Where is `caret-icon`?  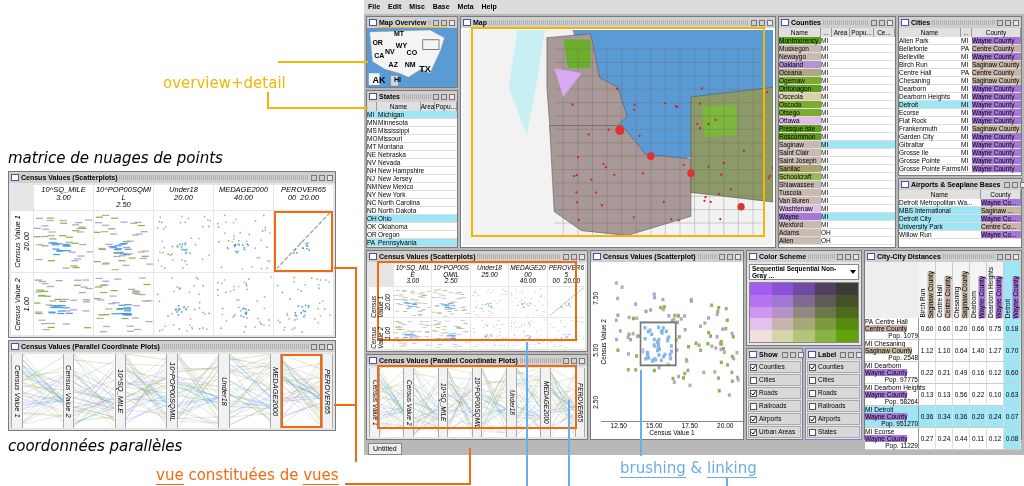 caret-icon is located at coordinates (853, 272).